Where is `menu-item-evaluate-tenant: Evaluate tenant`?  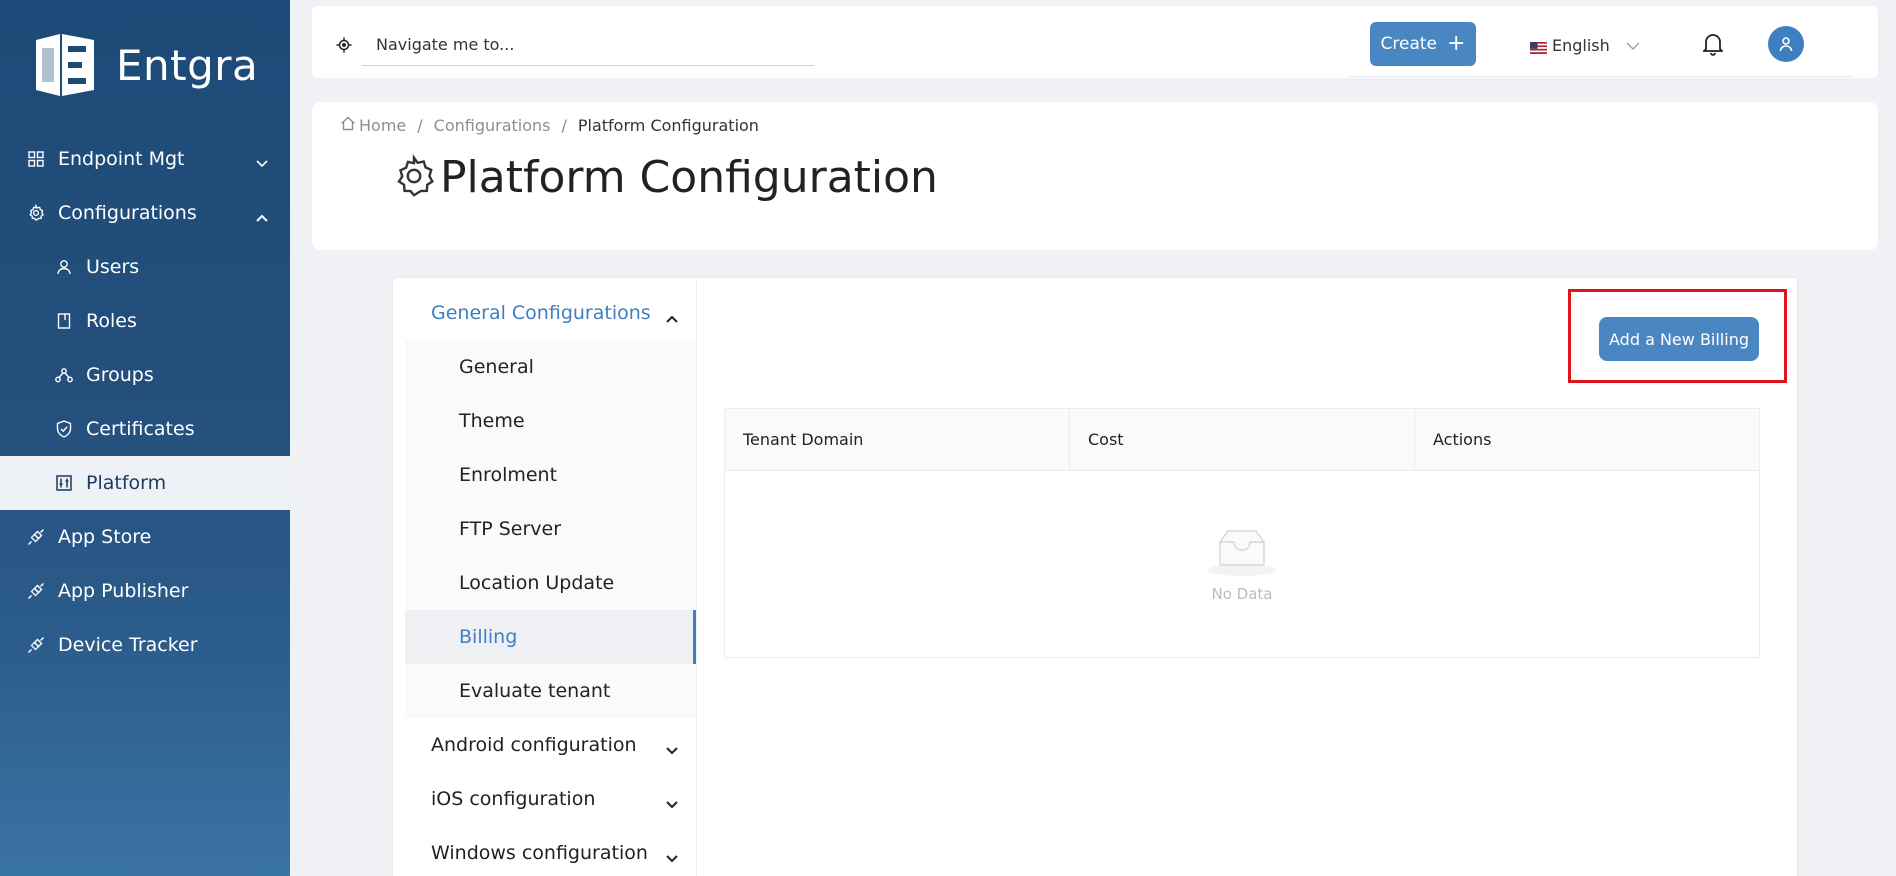 menu-item-evaluate-tenant: Evaluate tenant is located at coordinates (550, 691).